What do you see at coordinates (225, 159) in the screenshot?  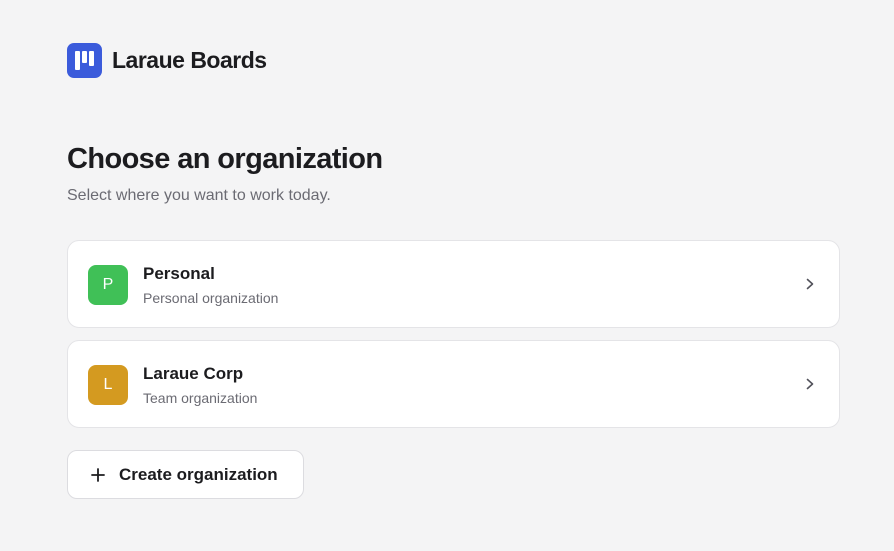 I see `page-title: Choose an organization` at bounding box center [225, 159].